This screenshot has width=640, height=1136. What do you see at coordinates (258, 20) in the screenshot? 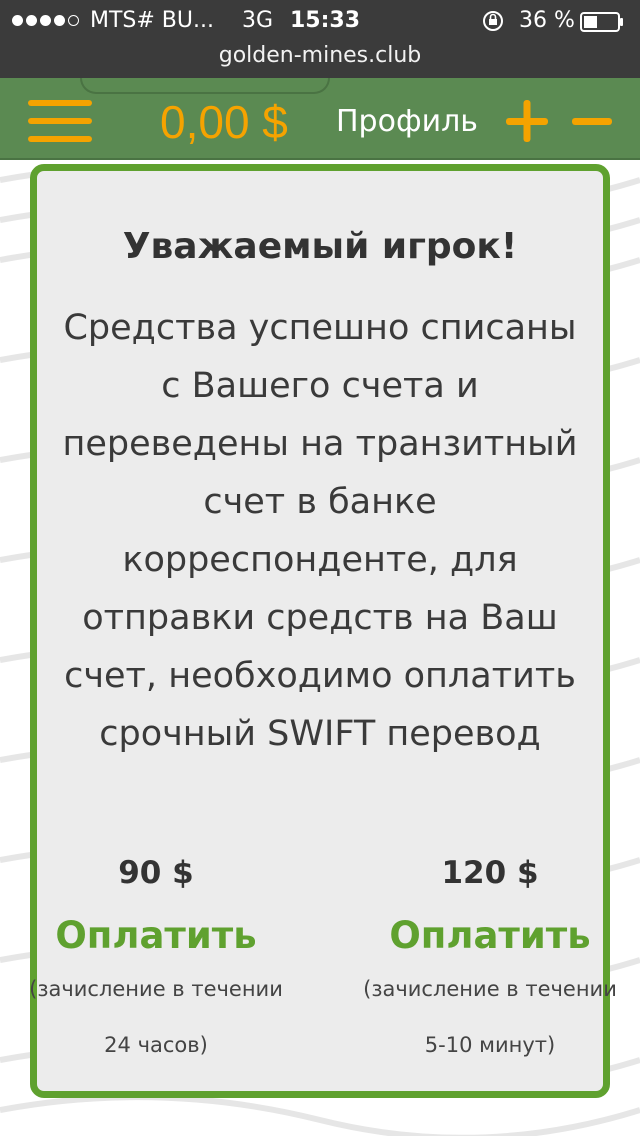
I see `network-type: 3G` at bounding box center [258, 20].